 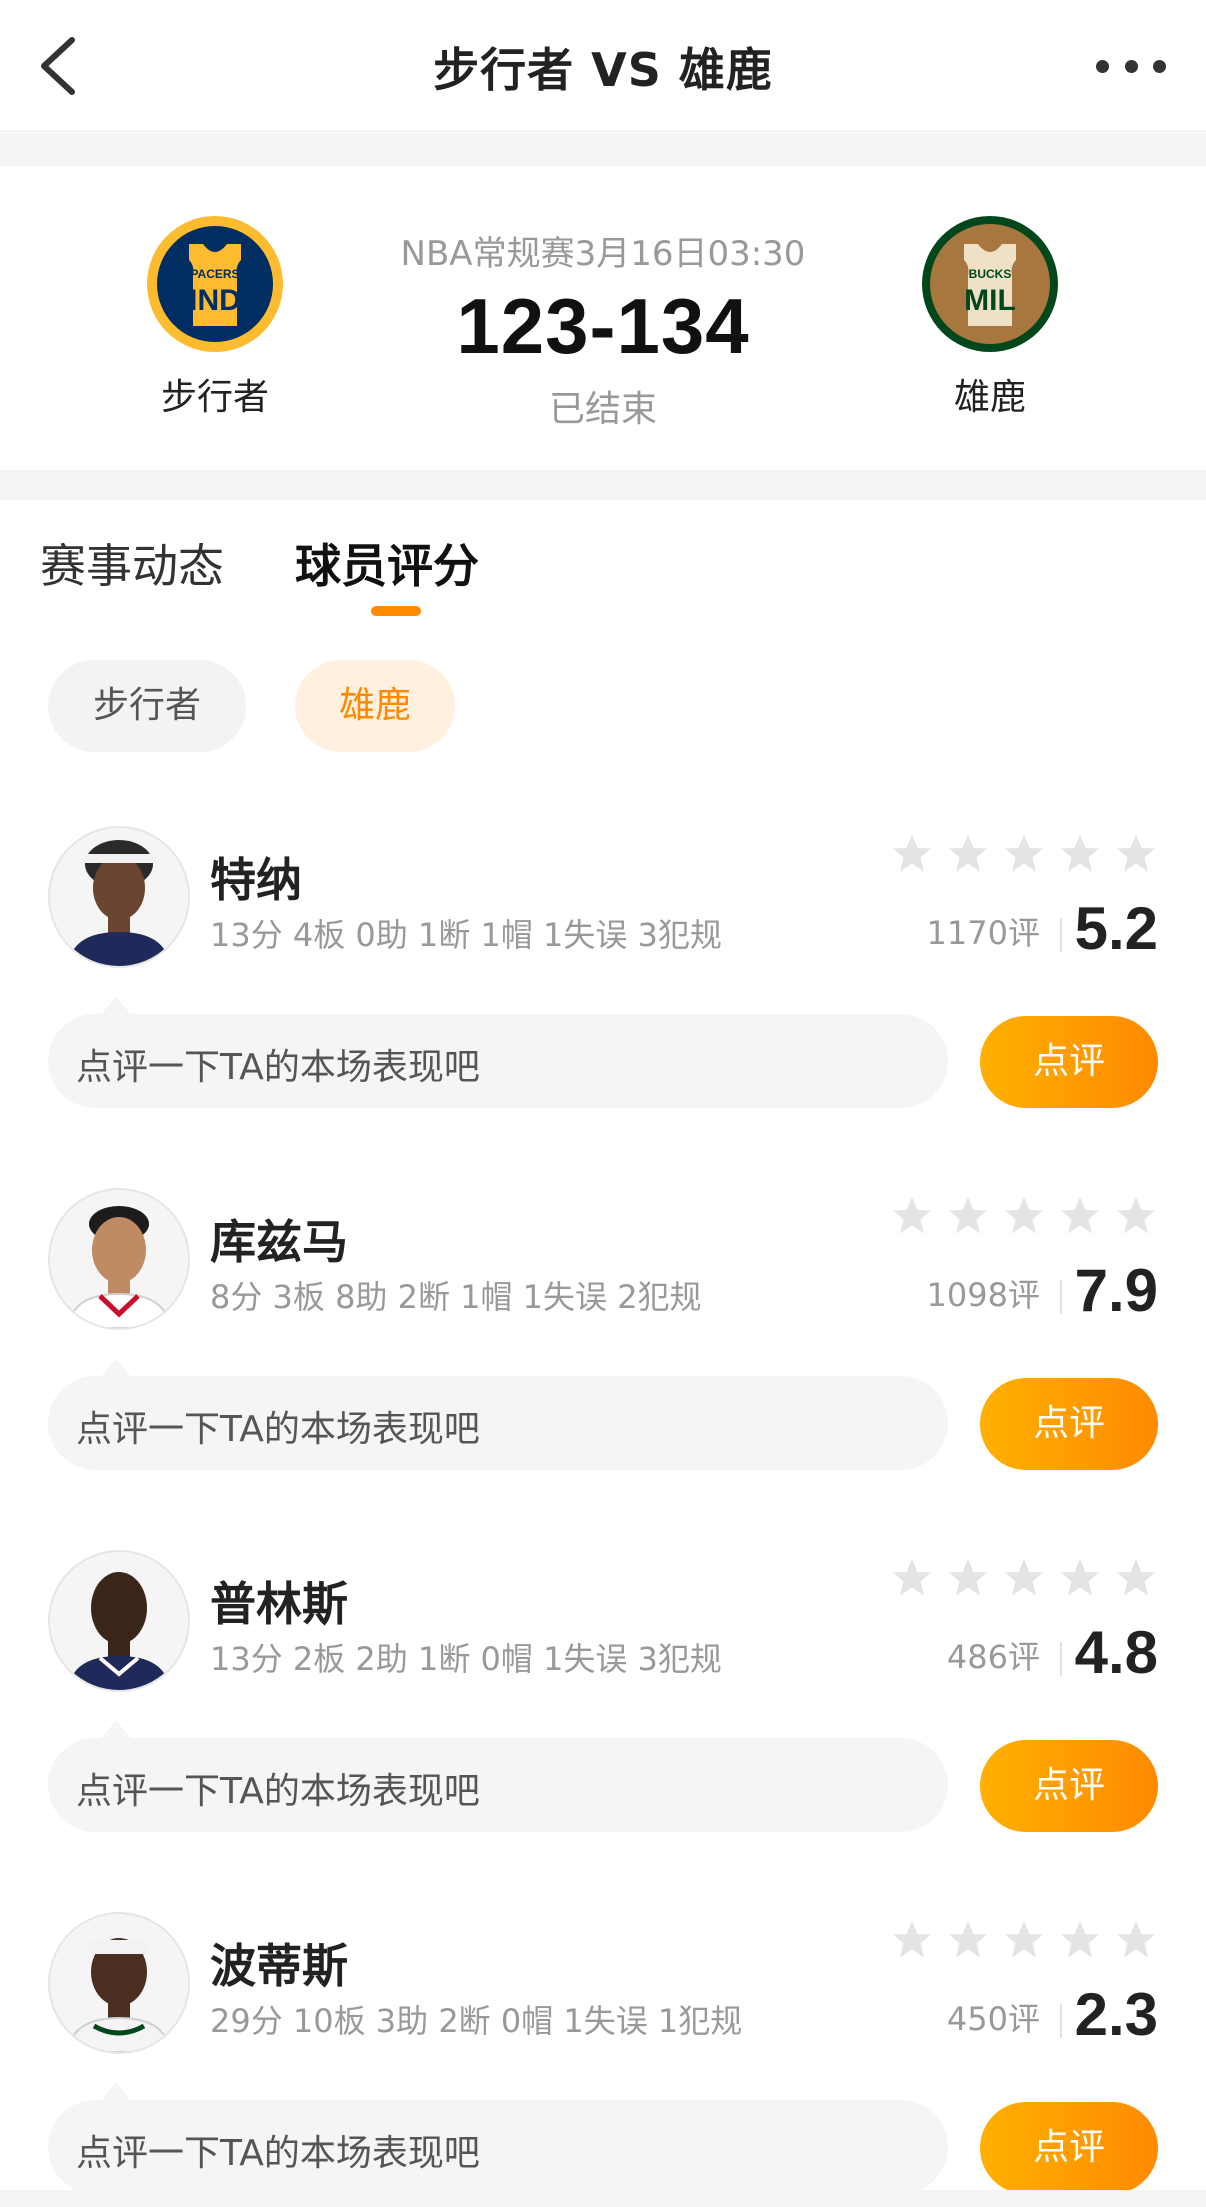 What do you see at coordinates (214, 397) in the screenshot?
I see `home-team-name: 步行者` at bounding box center [214, 397].